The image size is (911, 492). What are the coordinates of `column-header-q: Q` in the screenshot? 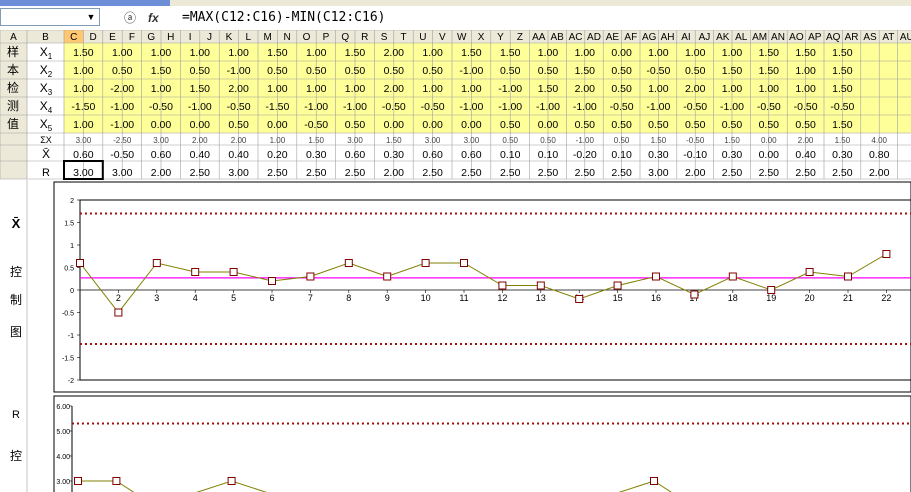 It's located at (345, 37).